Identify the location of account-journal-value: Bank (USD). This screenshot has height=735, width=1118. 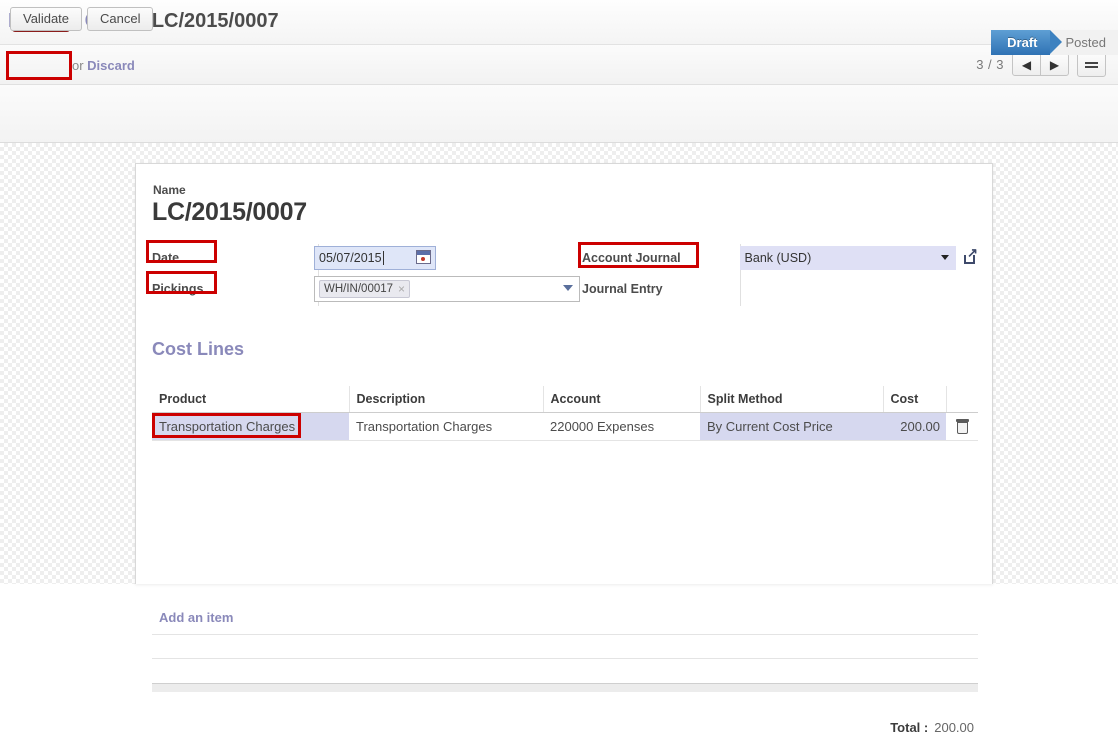
(778, 257).